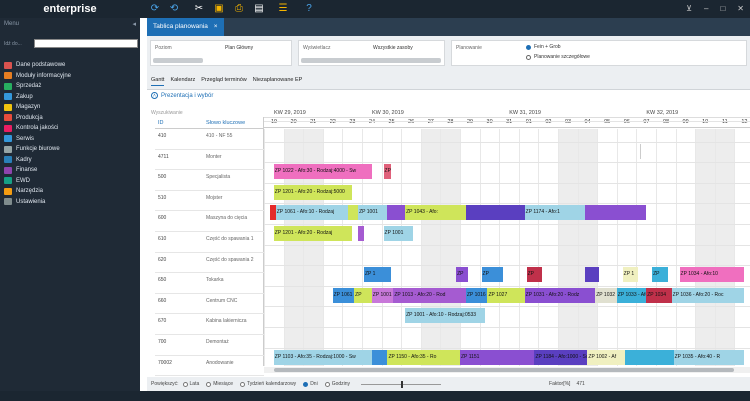  Describe the element at coordinates (476, 295) in the screenshot. I see `gantt-bar: ZP 1016` at that location.